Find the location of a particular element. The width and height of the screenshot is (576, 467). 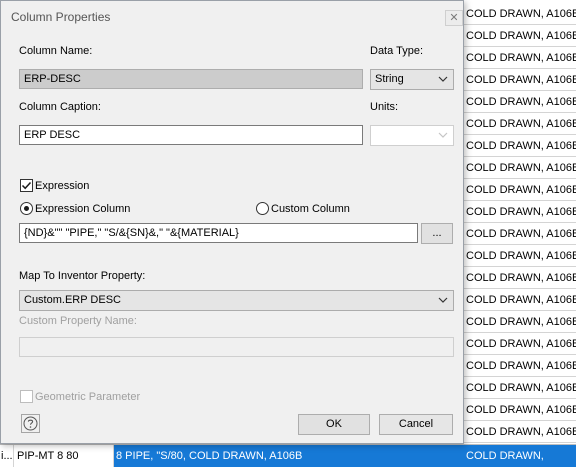

dialog-title: Column Properties is located at coordinates (61, 17).